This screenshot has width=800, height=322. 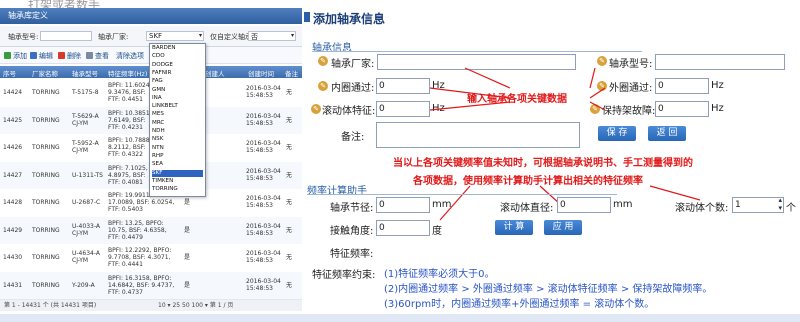 What do you see at coordinates (177, 106) in the screenshot?
I see `dropdown-option: LINKBELT` at bounding box center [177, 106].